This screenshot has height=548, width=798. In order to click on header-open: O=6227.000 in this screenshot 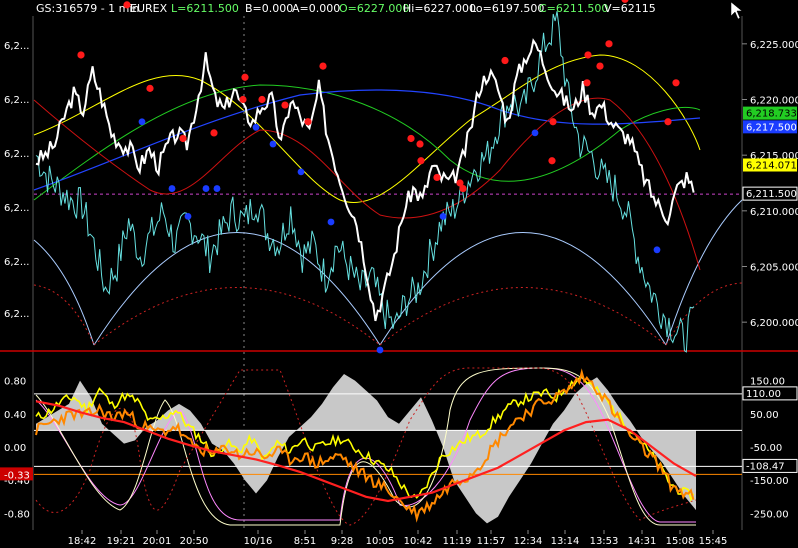, I will do `click(374, 8)`.